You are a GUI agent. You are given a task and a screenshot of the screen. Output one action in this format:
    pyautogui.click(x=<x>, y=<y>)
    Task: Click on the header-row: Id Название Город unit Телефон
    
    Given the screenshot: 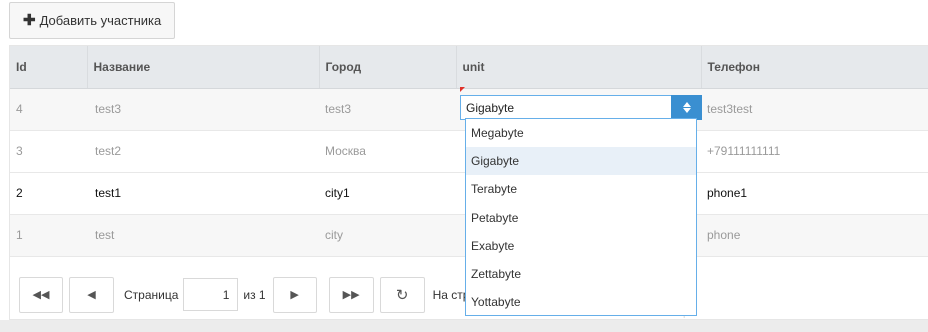 What is the action you would take?
    pyautogui.click(x=469, y=67)
    